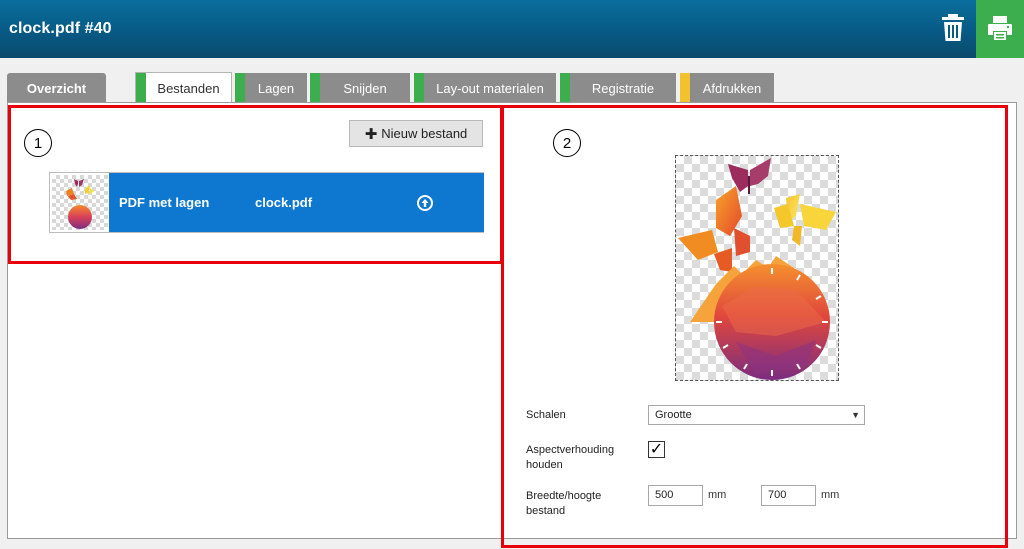 This screenshot has width=1024, height=549. I want to click on callout-marker-1: 1, so click(38, 143).